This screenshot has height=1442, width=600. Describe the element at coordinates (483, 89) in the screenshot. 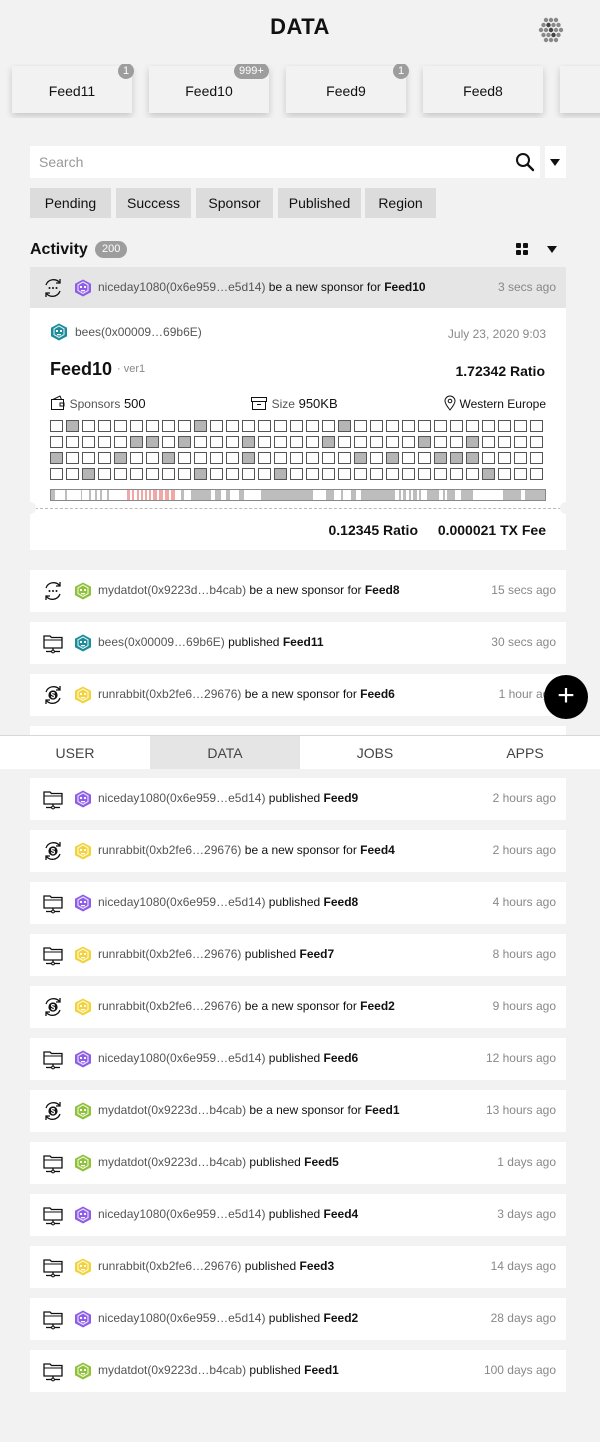

I see `feed-card: Feed8` at that location.